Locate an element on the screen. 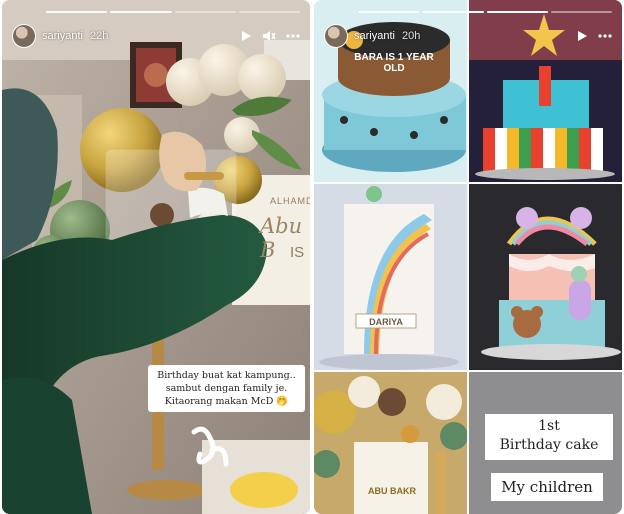  label-my-children: My children is located at coordinates (547, 487).